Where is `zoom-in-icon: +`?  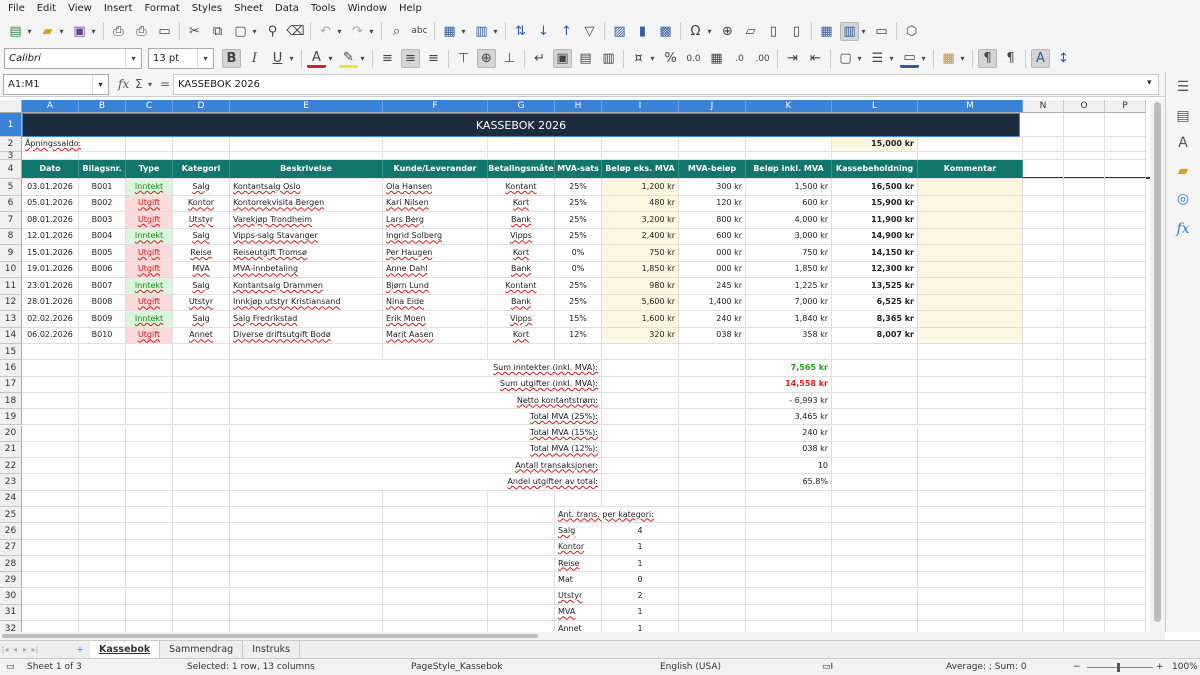
zoom-in-icon: + is located at coordinates (1160, 667).